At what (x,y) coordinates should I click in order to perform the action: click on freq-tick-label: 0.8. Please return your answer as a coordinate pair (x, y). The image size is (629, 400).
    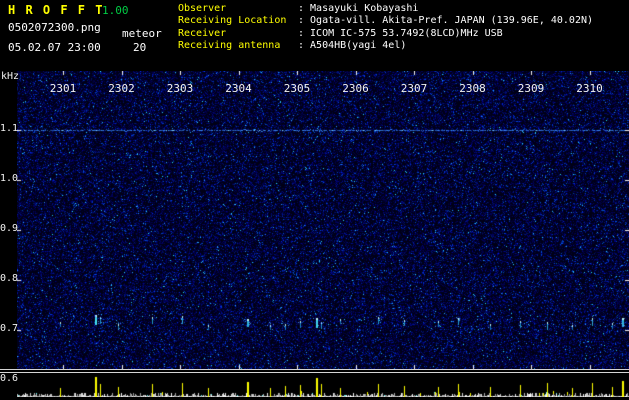
    Looking at the image, I should click on (9, 278).